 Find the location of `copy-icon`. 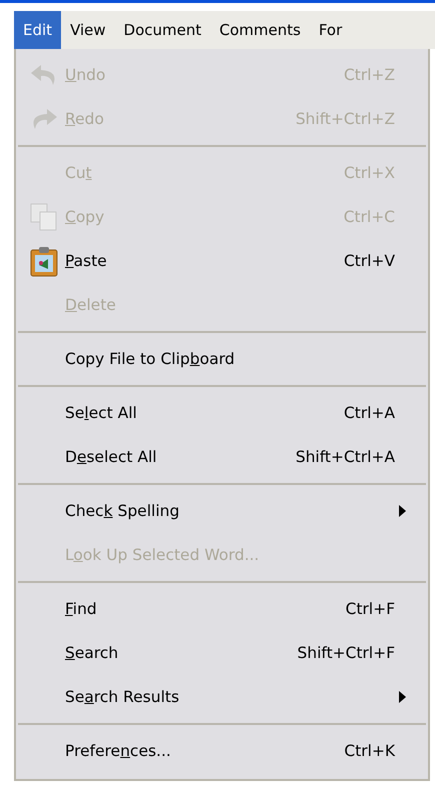

copy-icon is located at coordinates (43, 217).